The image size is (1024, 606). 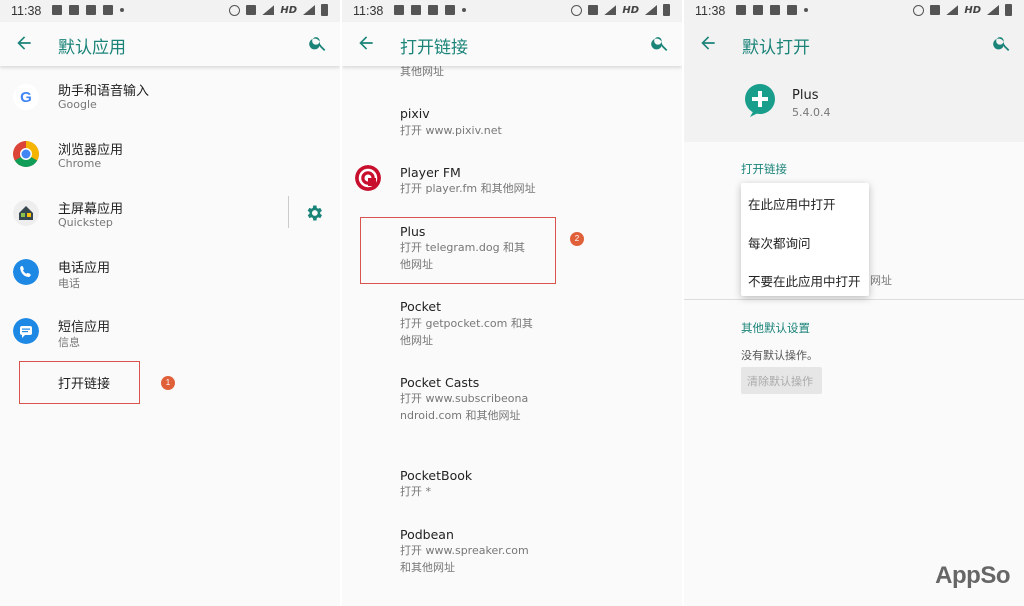 I want to click on menu-item-open-in-app: 在此应用中打开, so click(x=792, y=203).